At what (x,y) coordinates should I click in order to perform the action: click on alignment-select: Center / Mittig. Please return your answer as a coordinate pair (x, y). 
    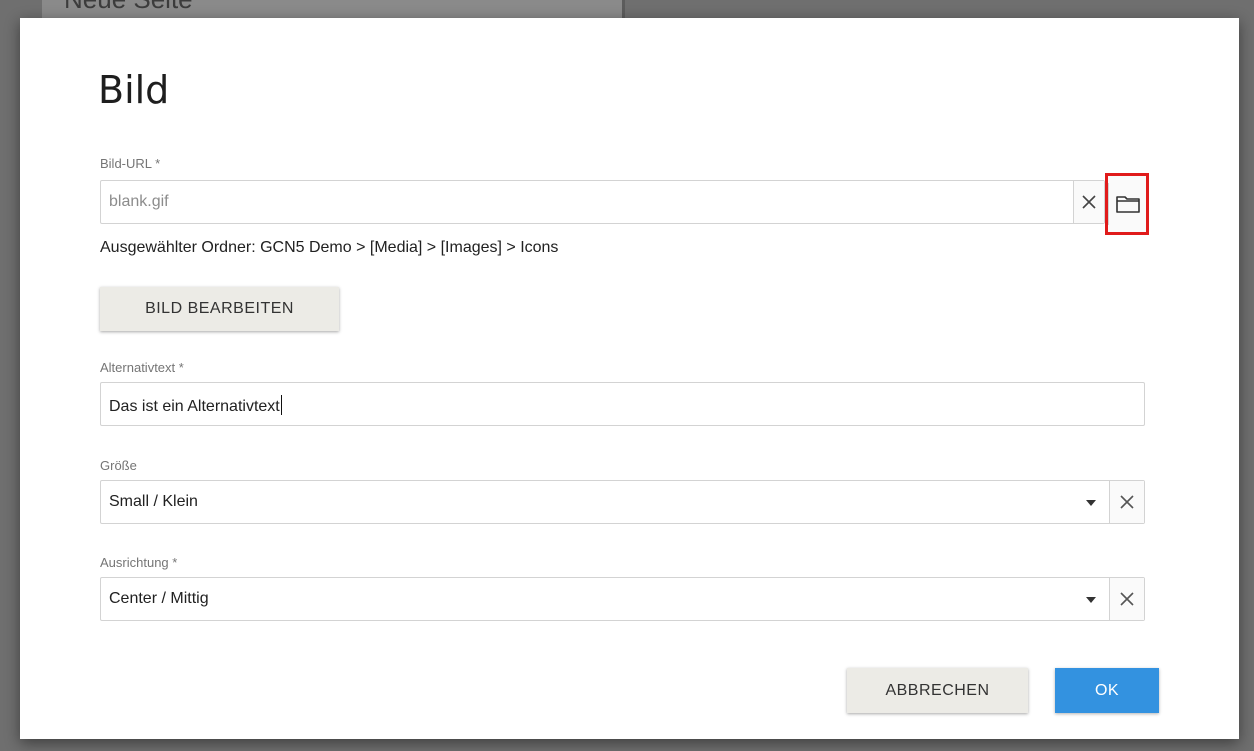
    Looking at the image, I should click on (622, 599).